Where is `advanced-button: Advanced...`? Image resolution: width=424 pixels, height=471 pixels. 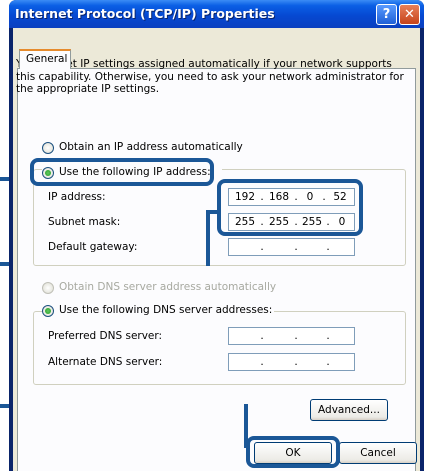
advanced-button: Advanced... is located at coordinates (349, 410).